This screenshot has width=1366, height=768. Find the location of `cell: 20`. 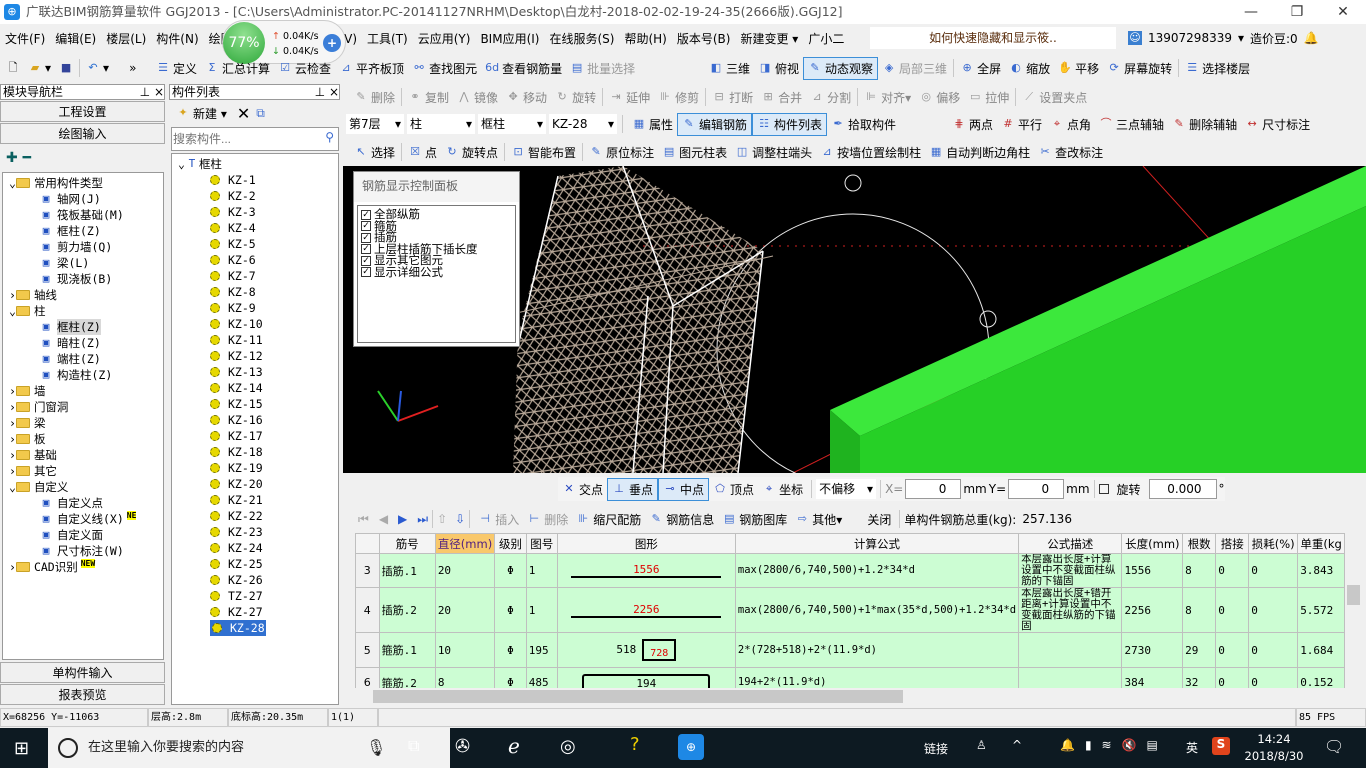

cell: 20 is located at coordinates (465, 610).